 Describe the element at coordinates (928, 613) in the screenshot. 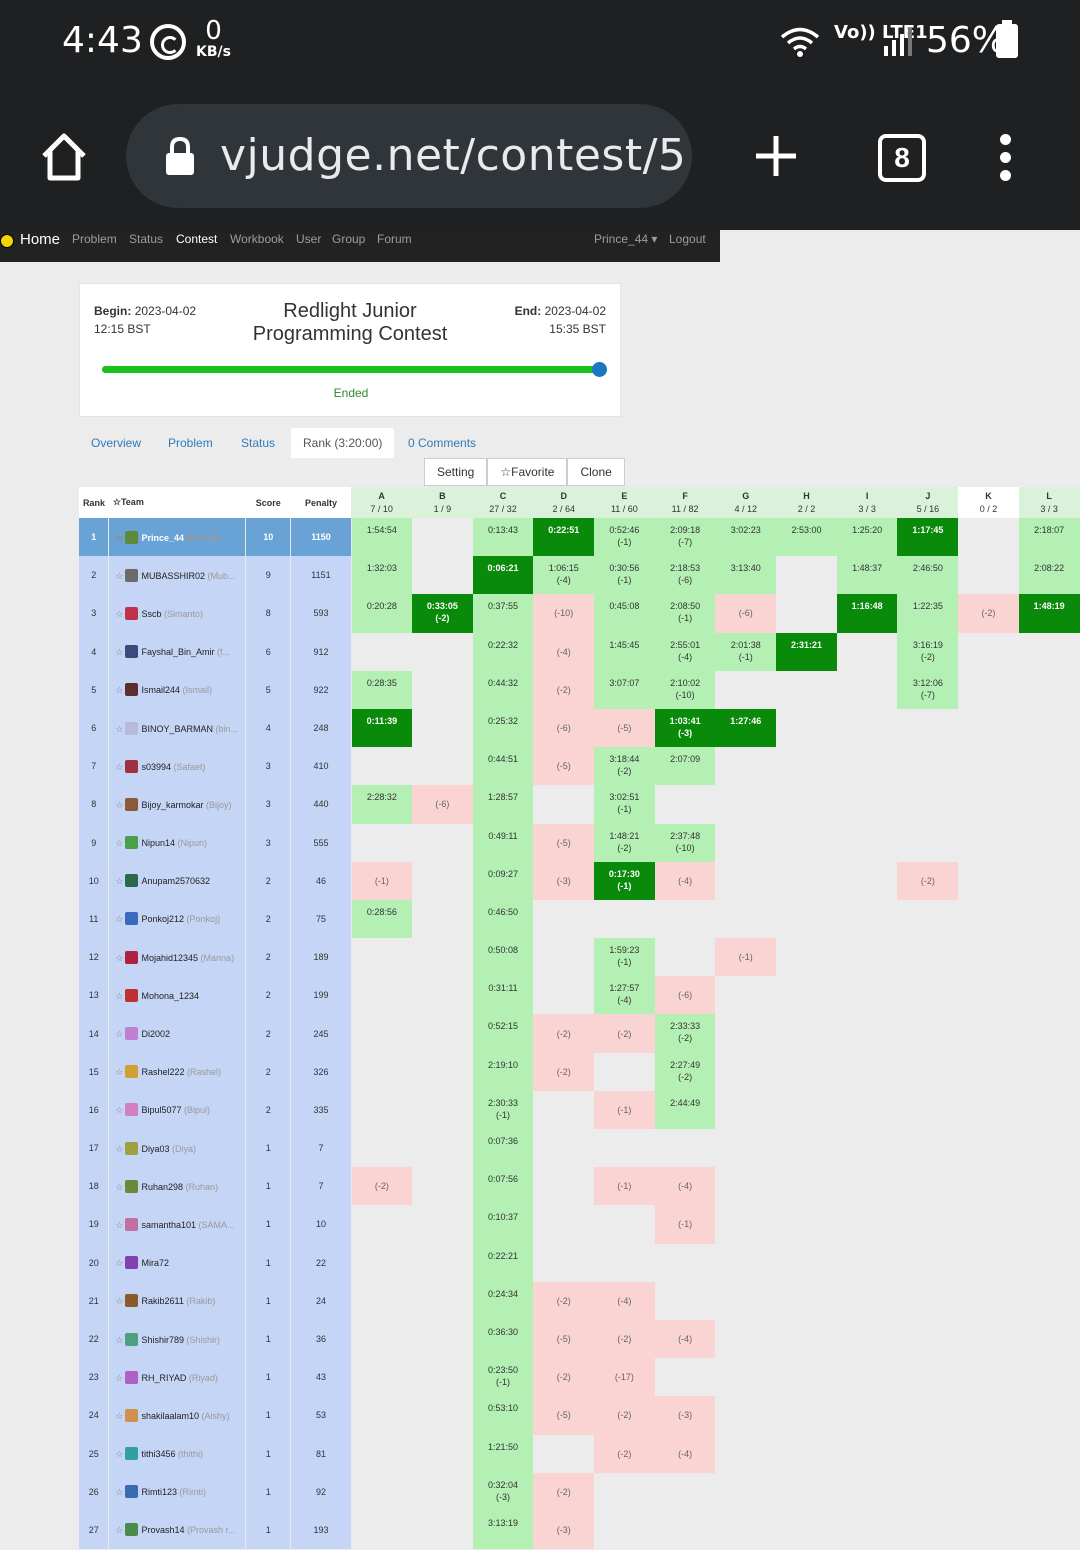

I see `problem-cell-j: 1:22:35` at that location.